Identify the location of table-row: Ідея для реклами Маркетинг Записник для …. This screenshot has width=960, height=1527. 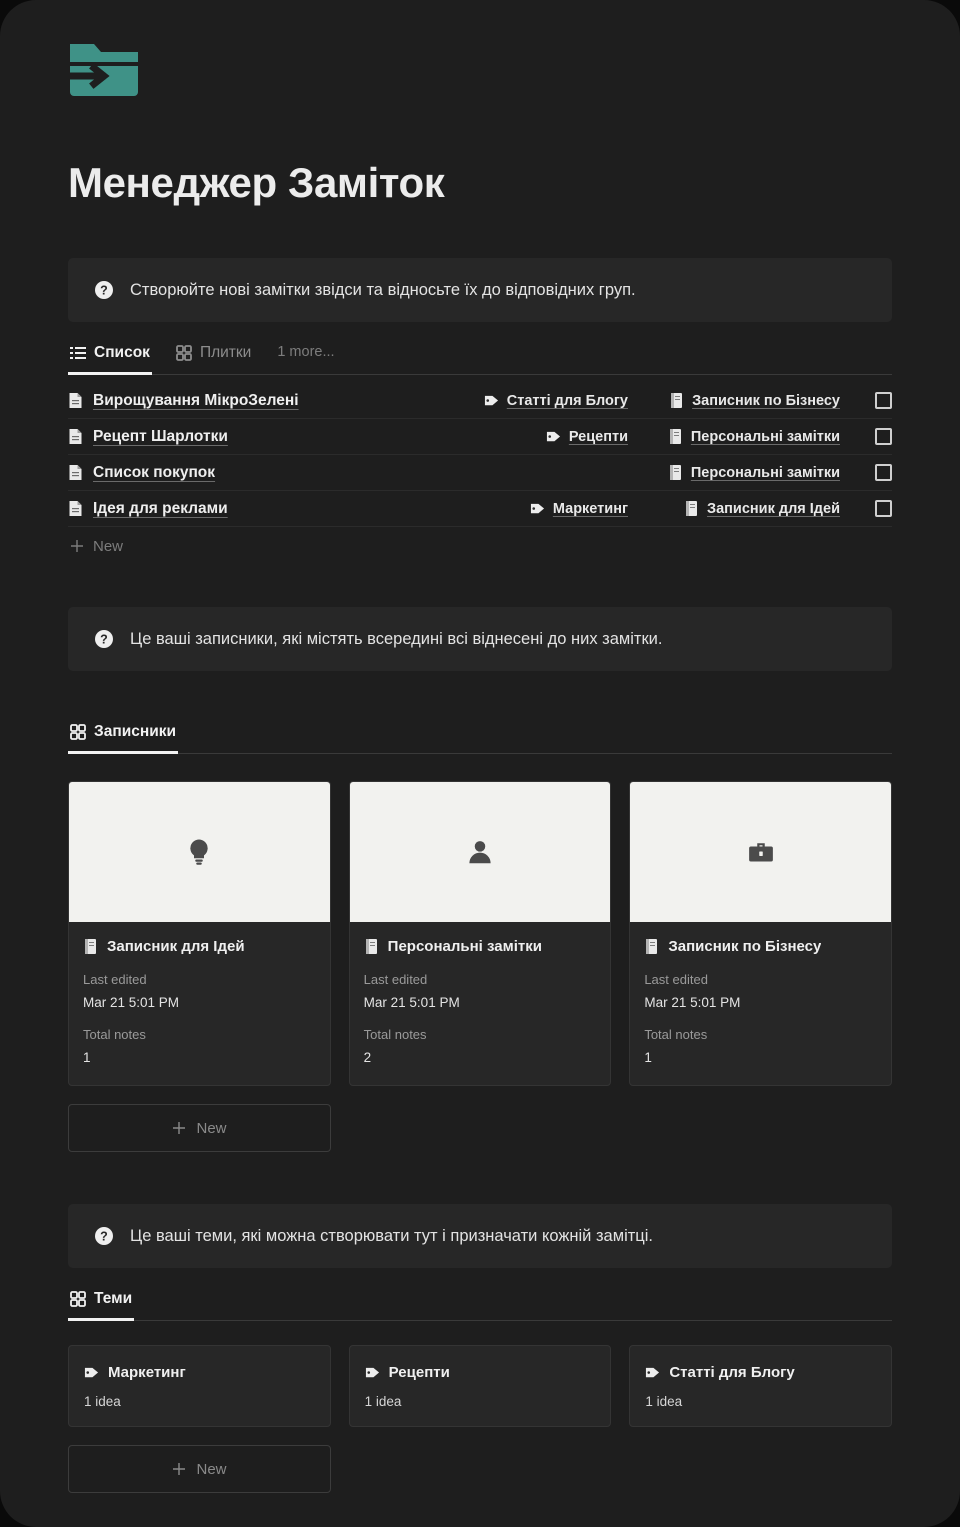
(480, 509).